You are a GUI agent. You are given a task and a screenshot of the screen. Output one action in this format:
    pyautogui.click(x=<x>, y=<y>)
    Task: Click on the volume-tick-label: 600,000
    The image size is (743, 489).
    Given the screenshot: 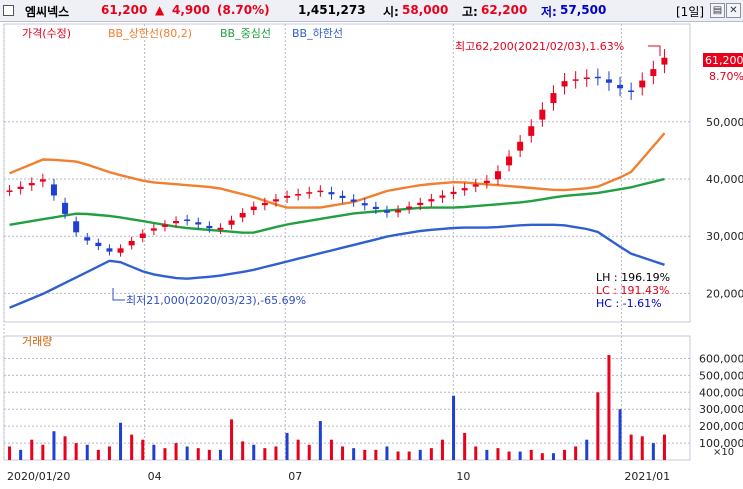 What is the action you would take?
    pyautogui.click(x=721, y=358)
    